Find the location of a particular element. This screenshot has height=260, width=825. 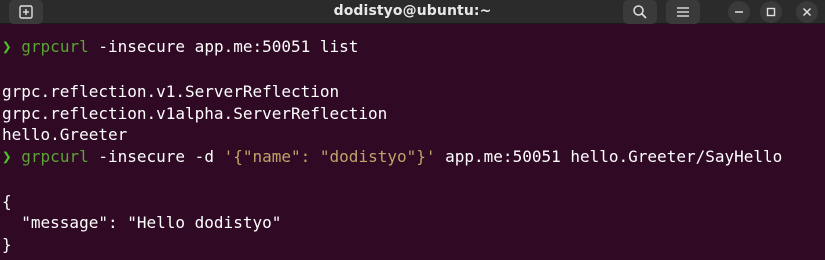

command-line-1: ❯ grpcurl -insecure app.me:50051 list is located at coordinates (180, 46).